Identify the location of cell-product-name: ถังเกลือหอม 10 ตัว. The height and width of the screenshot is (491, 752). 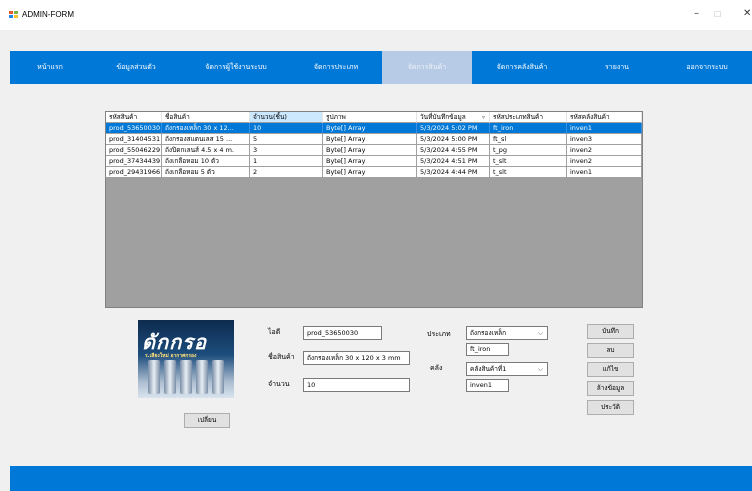
(206, 161).